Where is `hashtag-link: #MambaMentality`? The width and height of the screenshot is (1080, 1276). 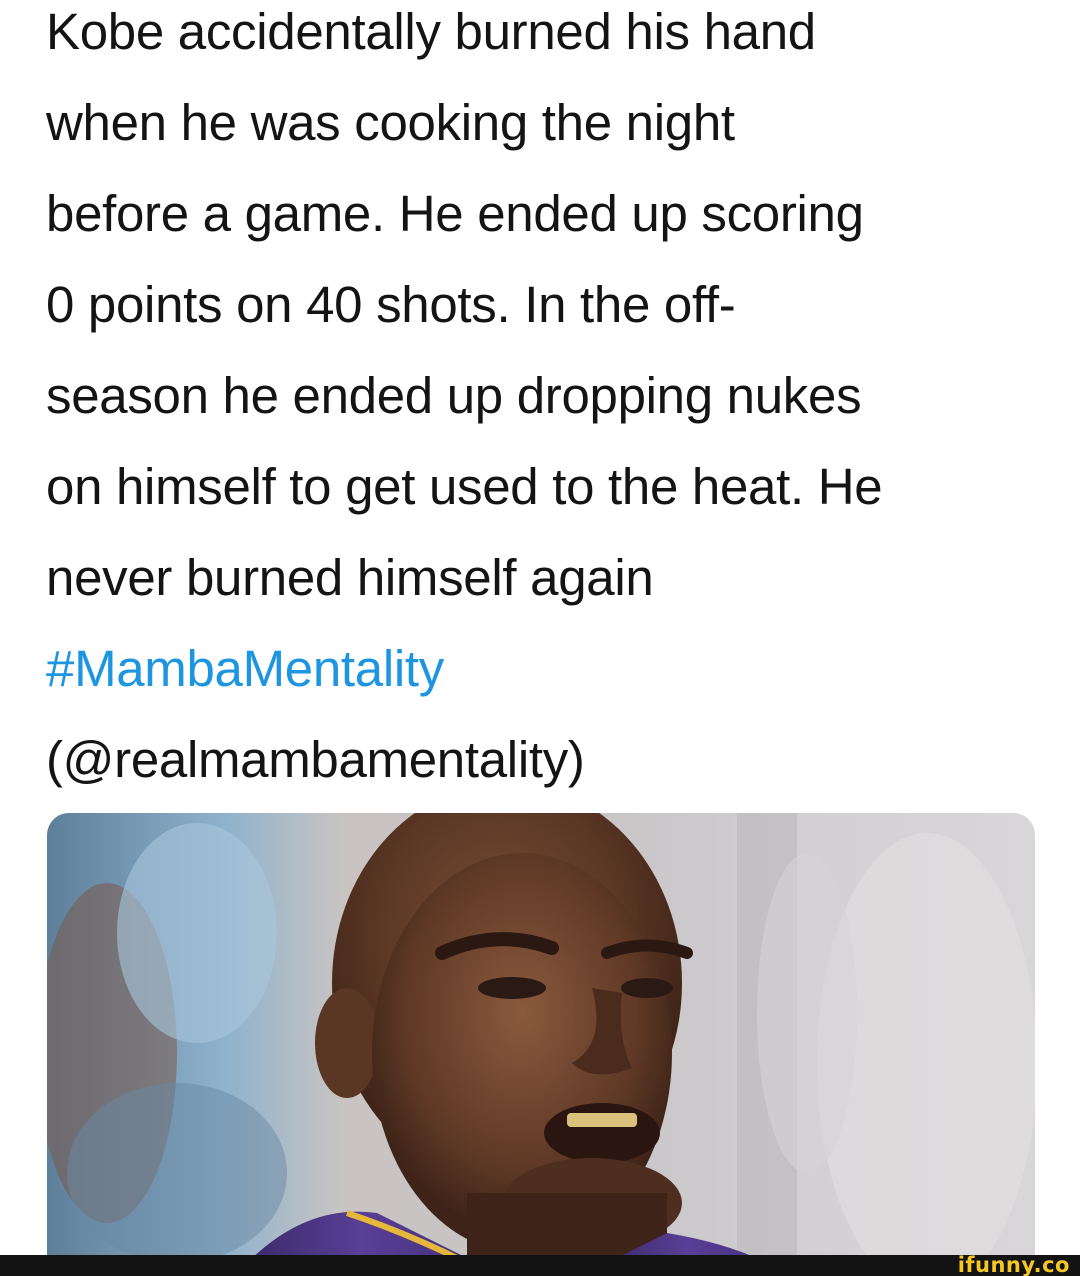 hashtag-link: #MambaMentality is located at coordinates (551, 668).